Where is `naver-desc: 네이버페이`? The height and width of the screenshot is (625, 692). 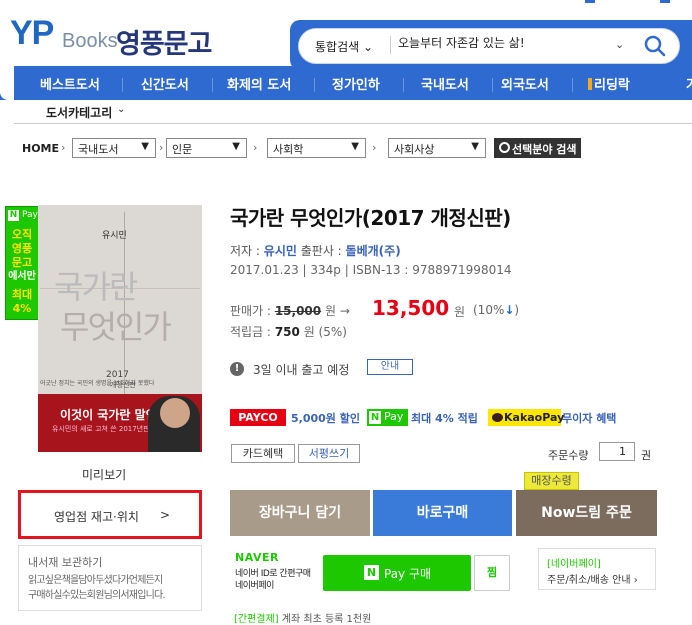
naver-desc: 네이버페이 is located at coordinates (254, 586).